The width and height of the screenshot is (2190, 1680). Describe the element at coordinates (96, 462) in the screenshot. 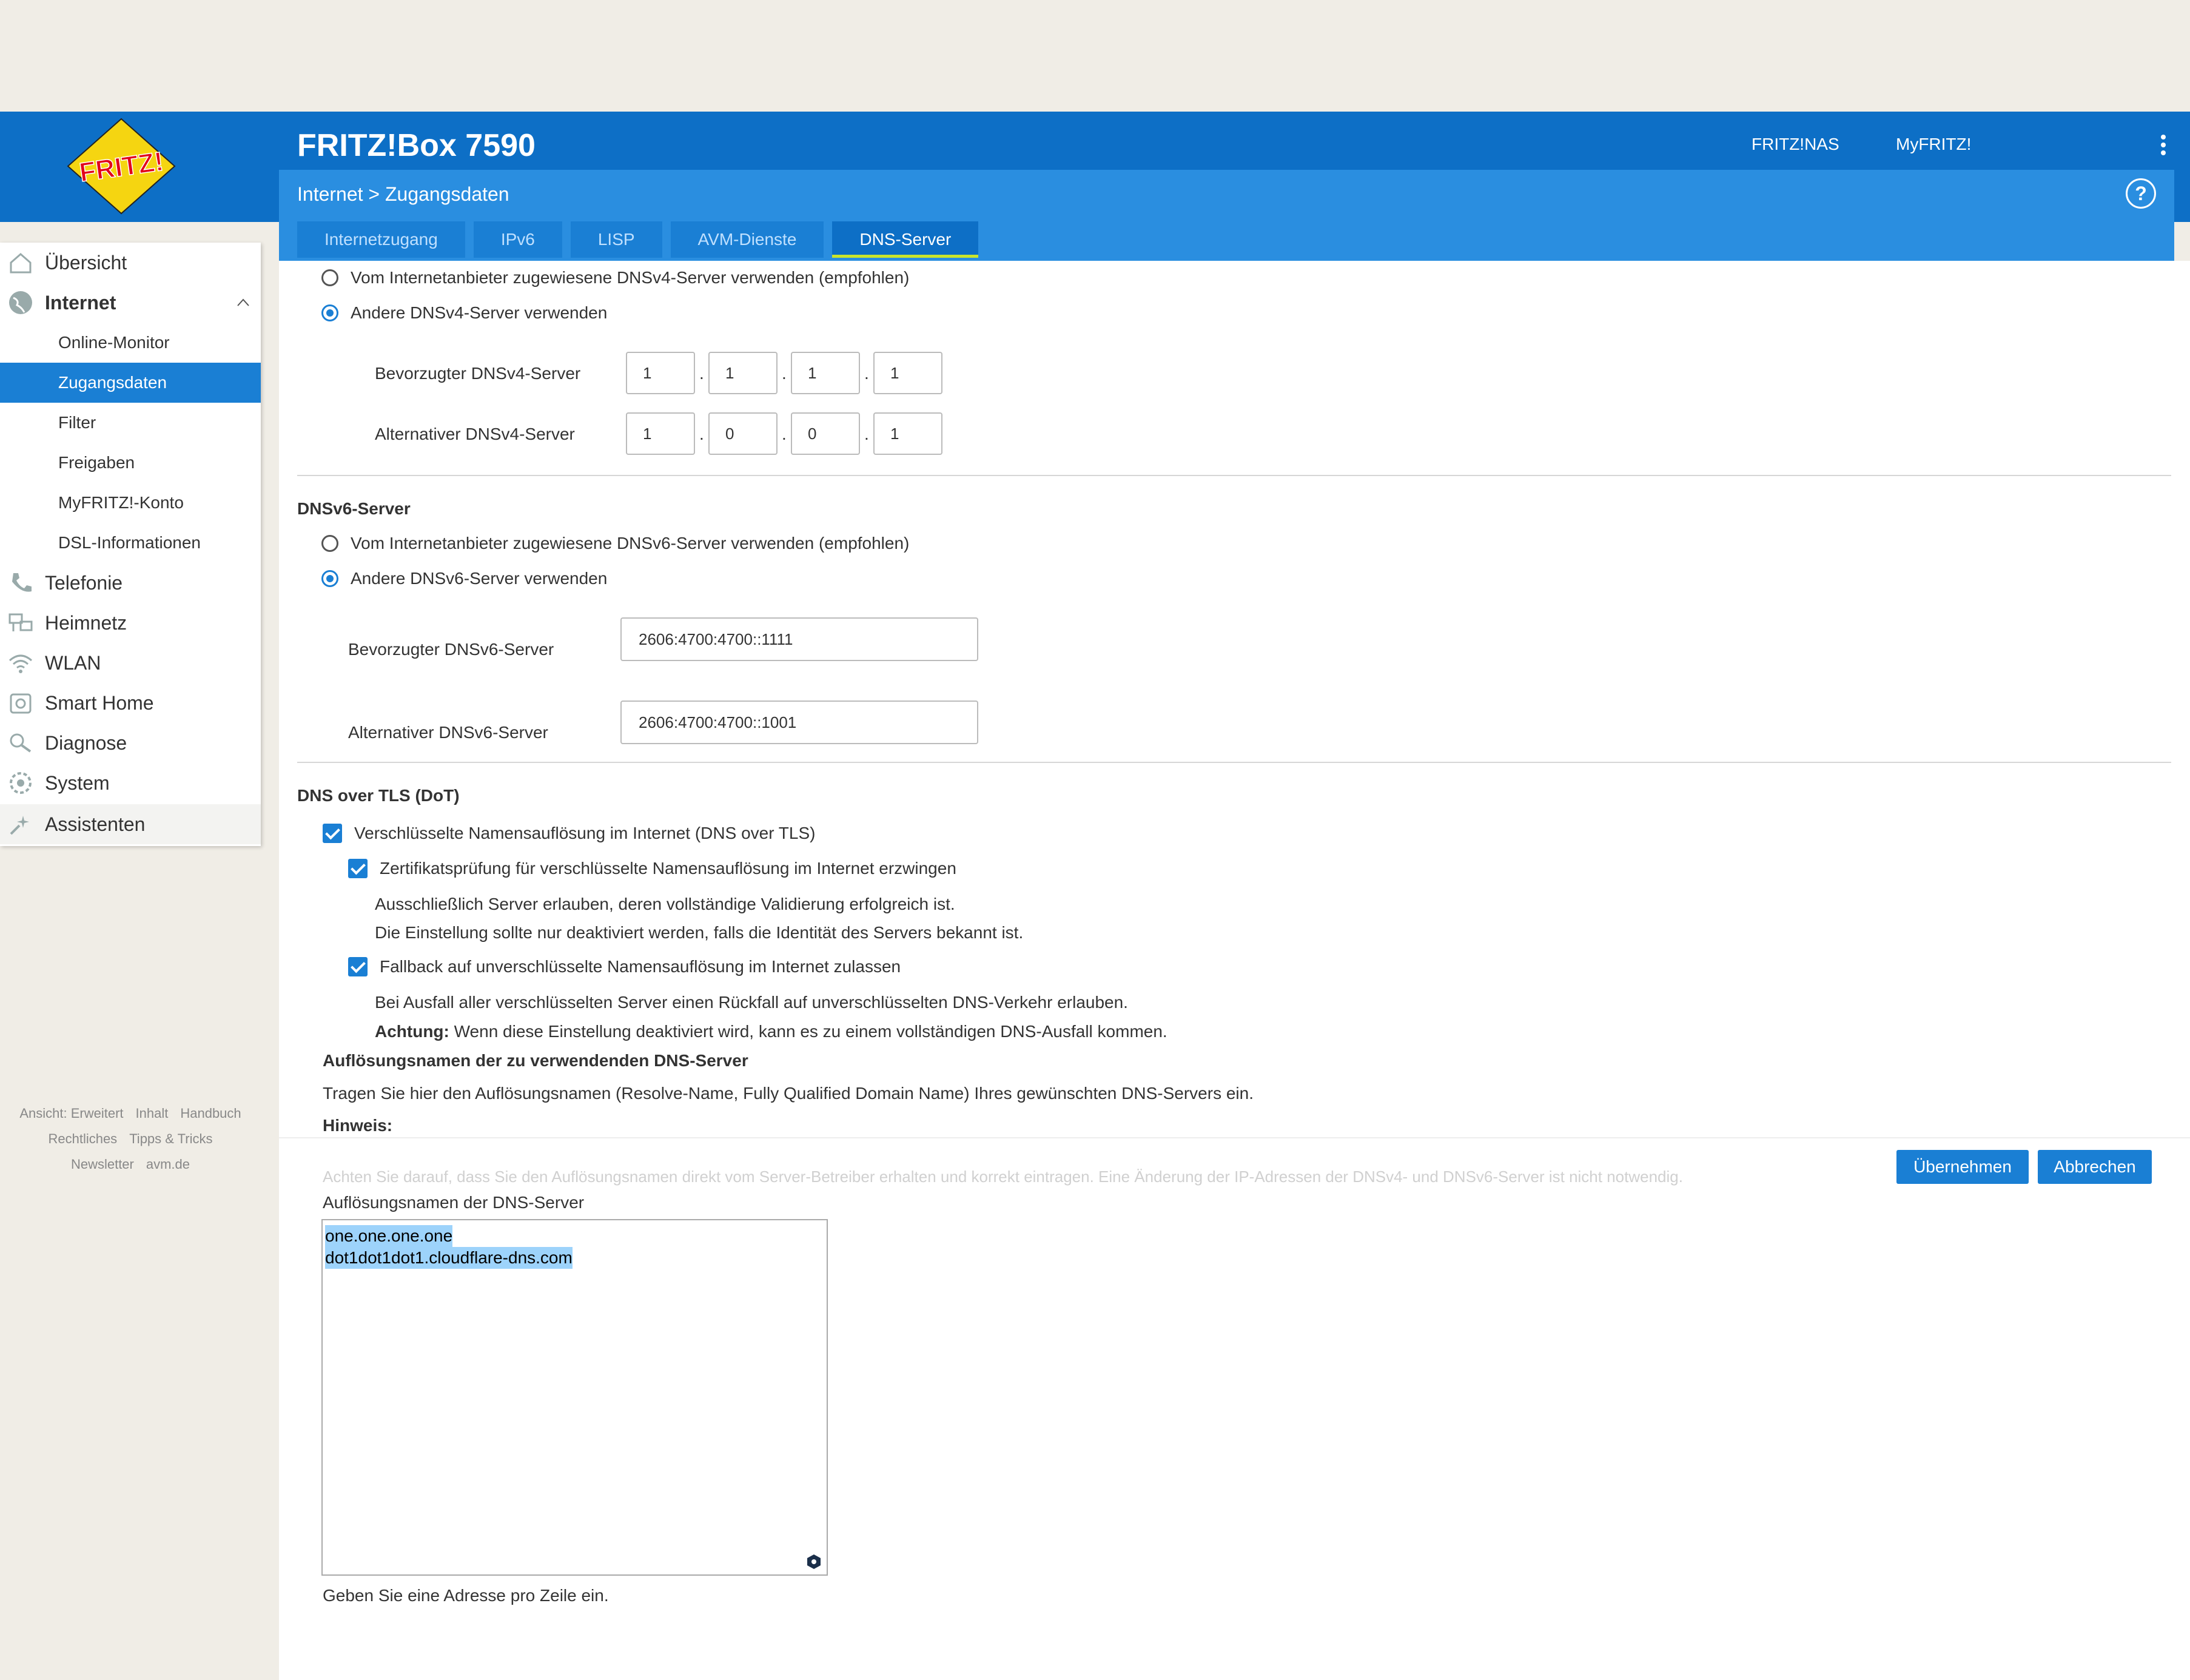

I see `sidebar-subitem-label: Freigaben` at that location.